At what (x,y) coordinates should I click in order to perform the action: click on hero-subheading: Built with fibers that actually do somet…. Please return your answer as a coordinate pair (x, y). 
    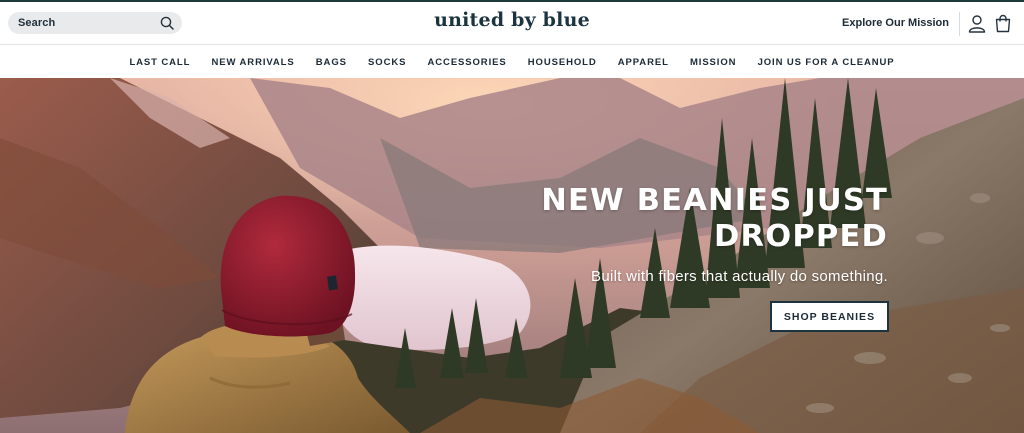
    Looking at the image, I should click on (739, 276).